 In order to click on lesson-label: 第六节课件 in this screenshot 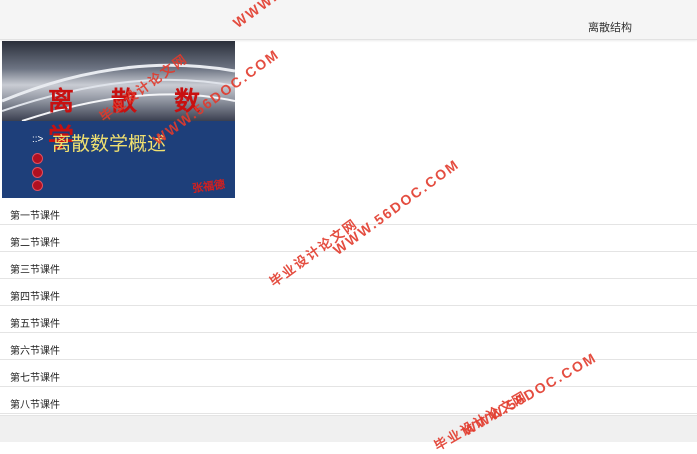, I will do `click(35, 351)`.